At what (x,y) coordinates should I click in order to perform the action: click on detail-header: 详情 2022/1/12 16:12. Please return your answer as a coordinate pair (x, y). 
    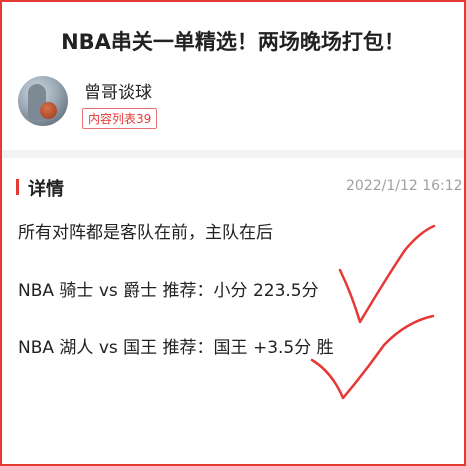
    Looking at the image, I should click on (241, 188).